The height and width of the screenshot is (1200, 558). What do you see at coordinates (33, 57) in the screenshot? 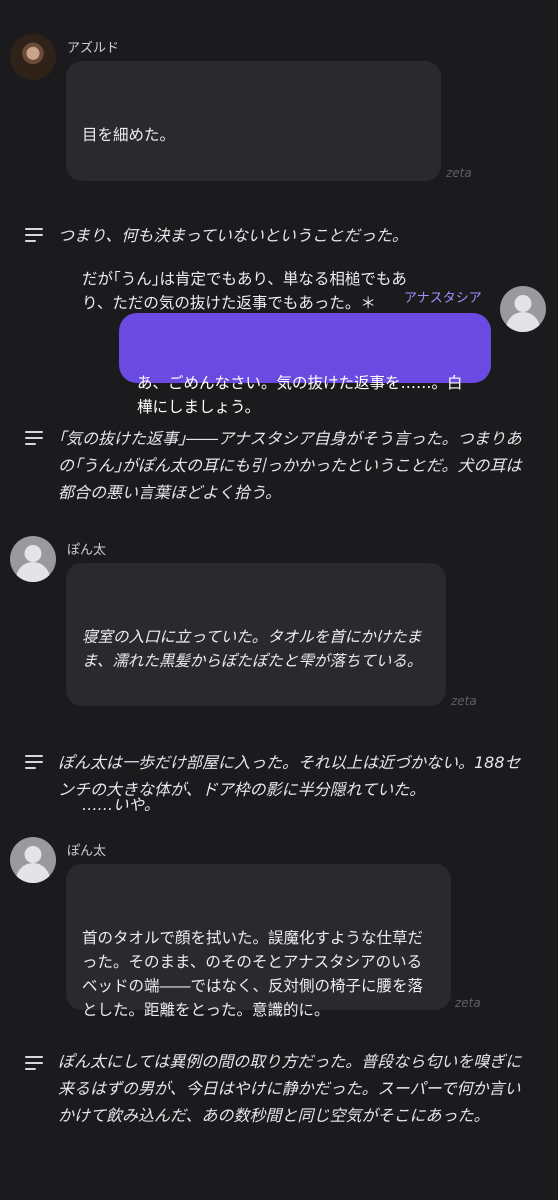
I see `avatar-azurudo` at bounding box center [33, 57].